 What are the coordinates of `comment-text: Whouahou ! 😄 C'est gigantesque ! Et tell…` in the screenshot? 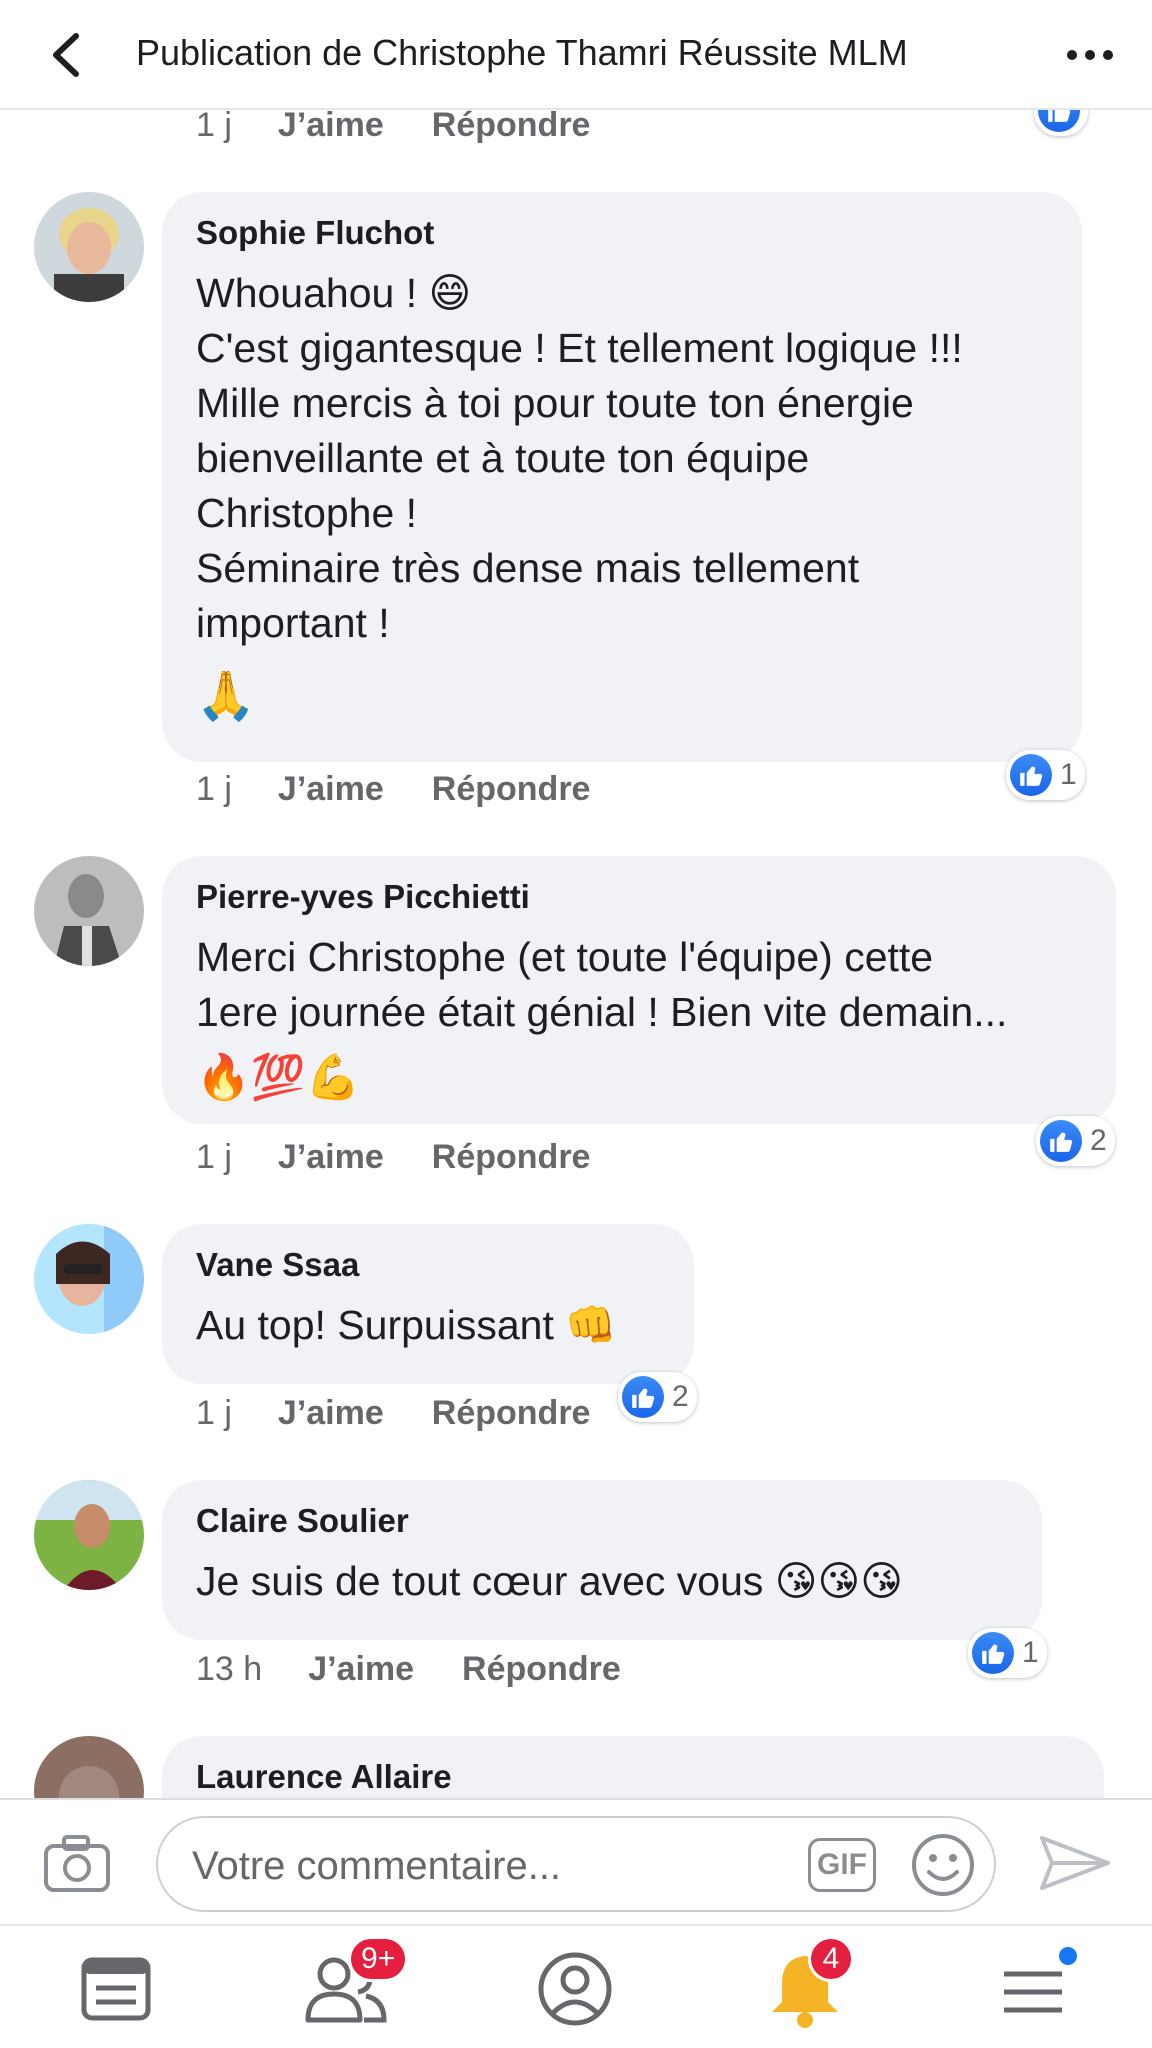 It's located at (579, 458).